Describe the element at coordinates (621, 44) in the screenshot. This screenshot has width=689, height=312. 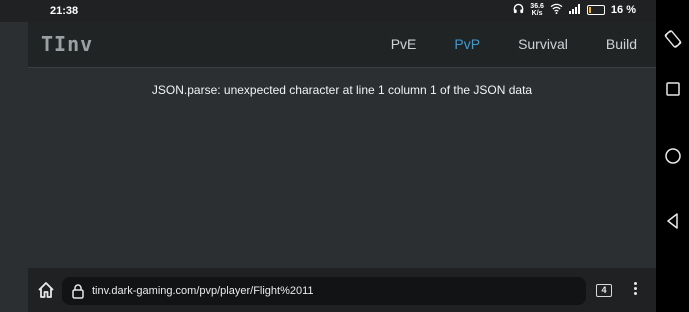
I see `nav-build: Build` at that location.